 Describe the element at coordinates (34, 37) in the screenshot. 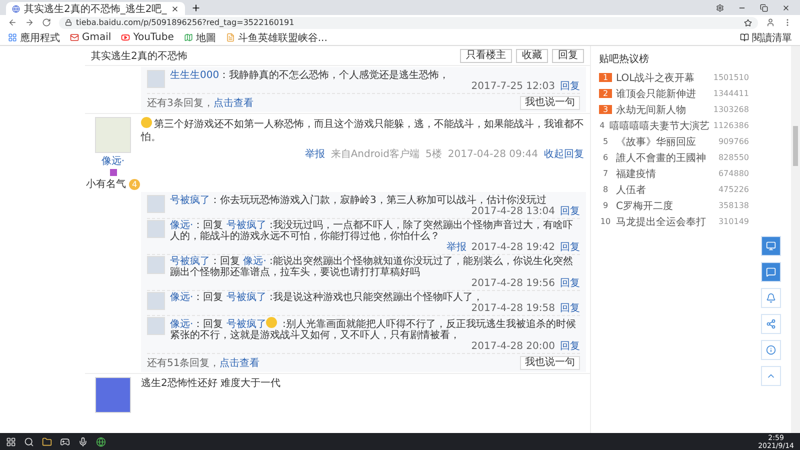

I see `bookmark-item: 應用程式` at that location.